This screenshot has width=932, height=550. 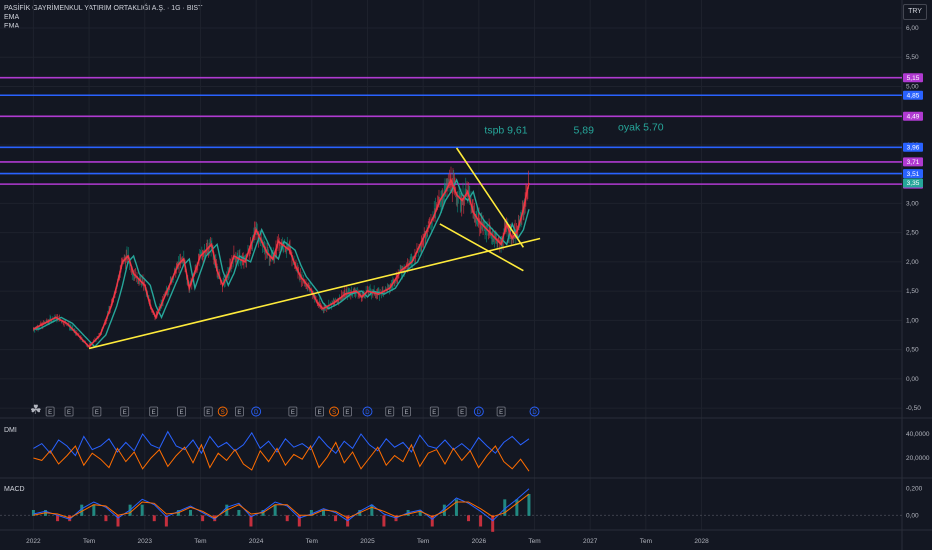 I want to click on dmi-tick-label: 20,0000, so click(x=918, y=458).